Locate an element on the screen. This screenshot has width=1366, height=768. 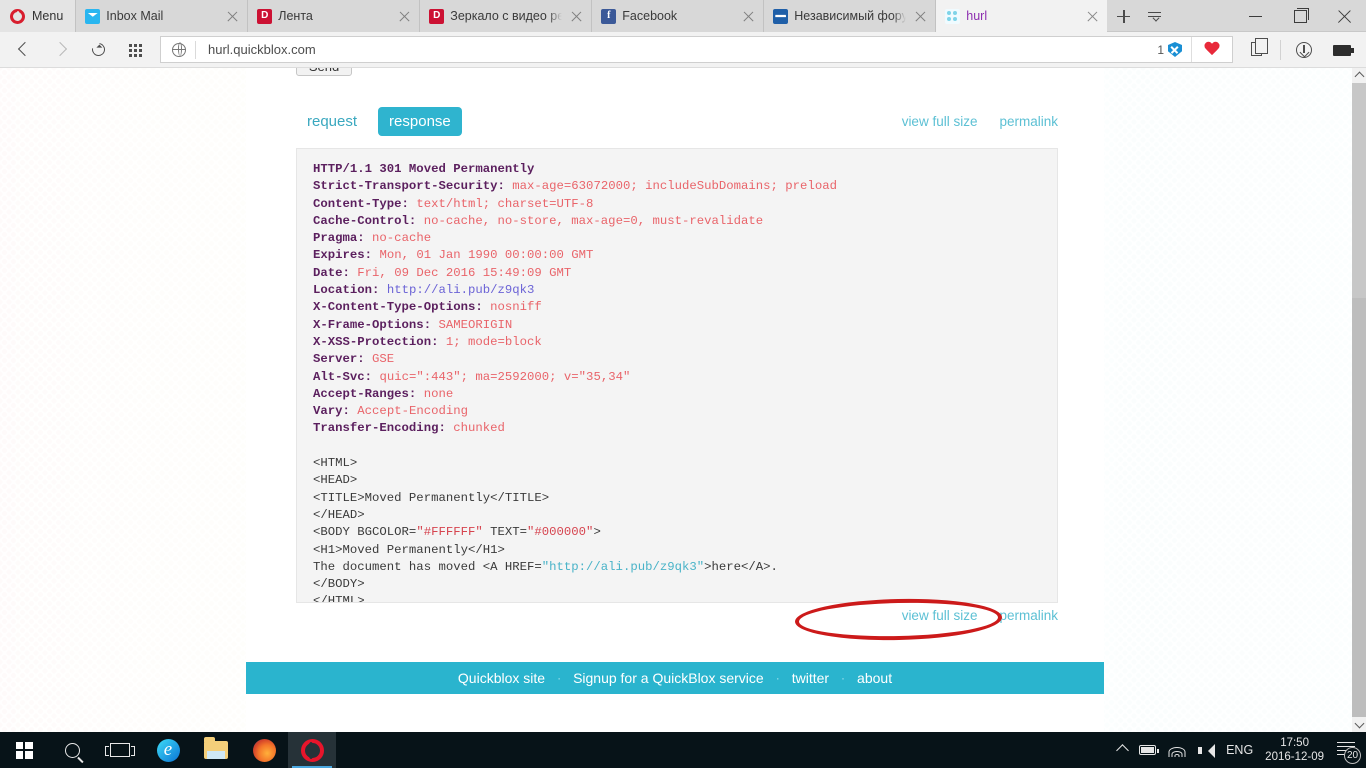
minimize-button is located at coordinates (1256, 16).